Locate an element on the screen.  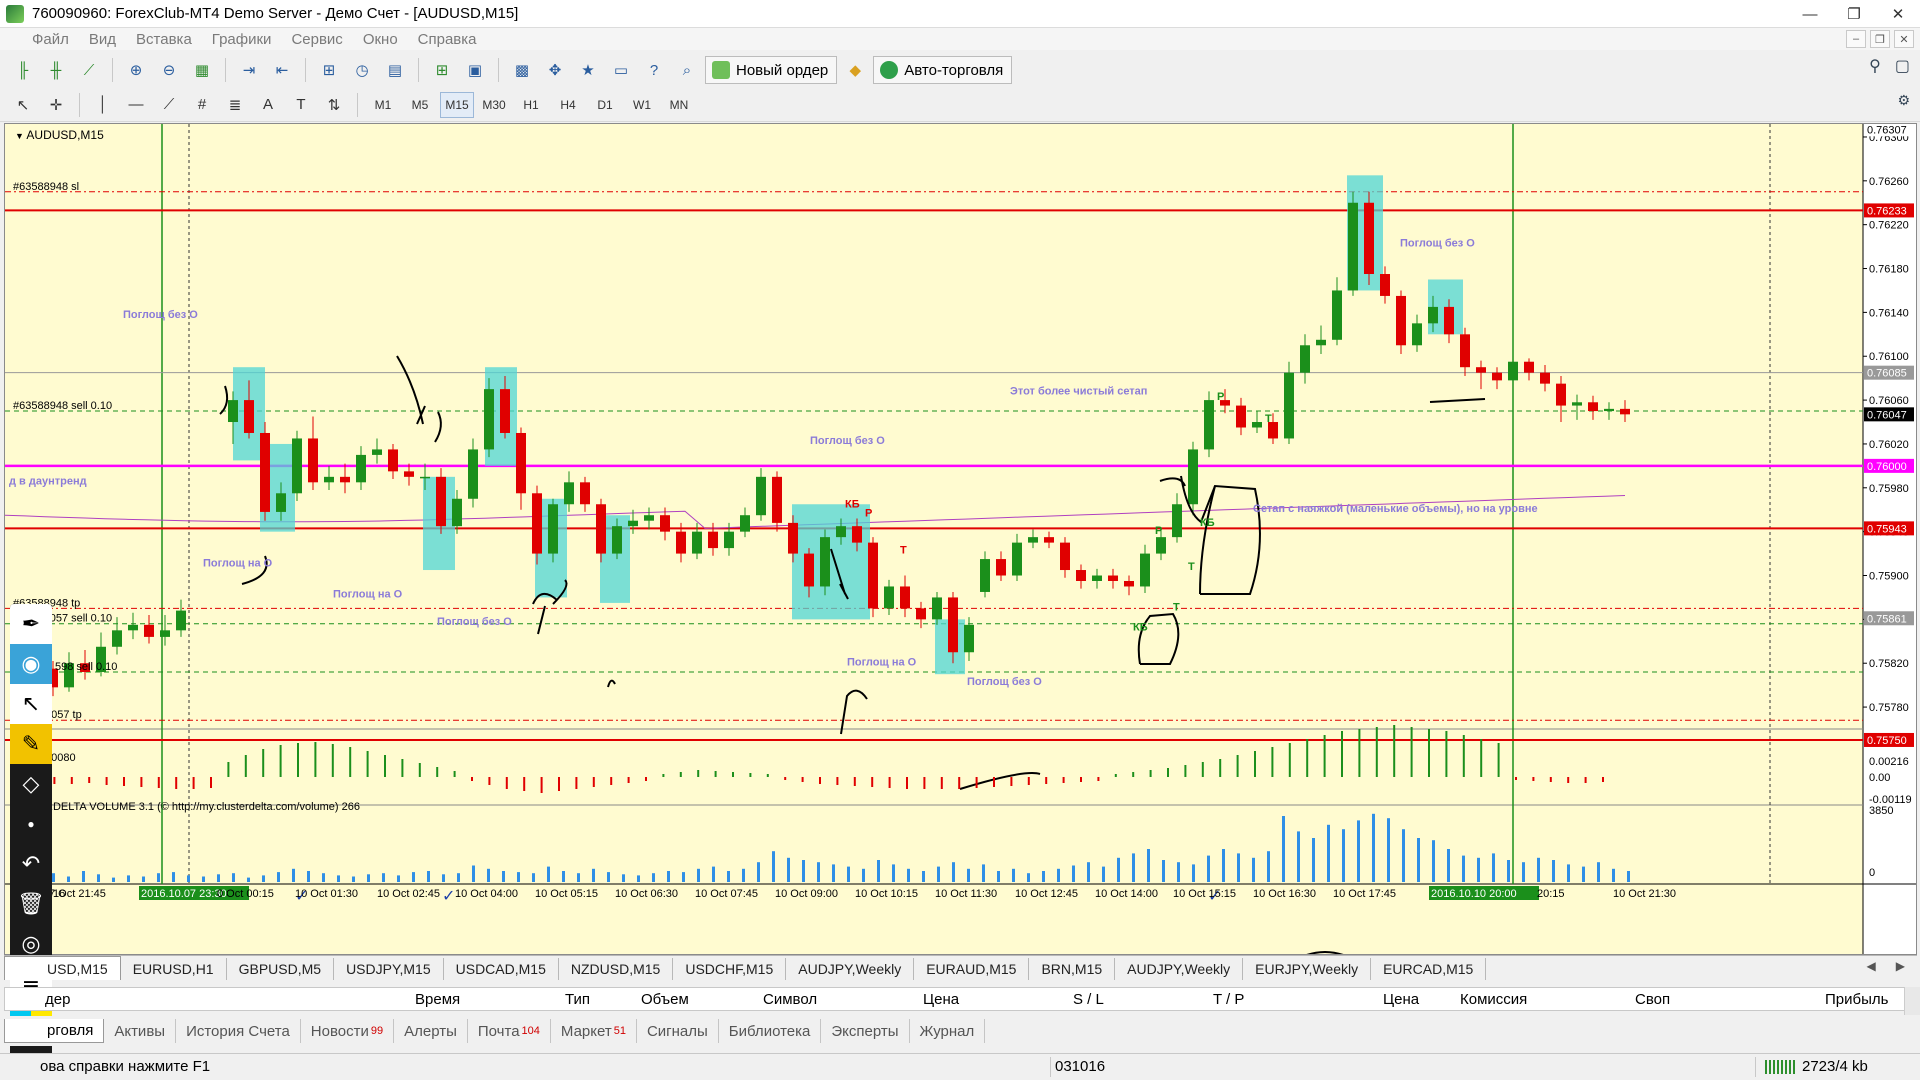
terminal-column-header: Время is located at coordinates (437, 999).